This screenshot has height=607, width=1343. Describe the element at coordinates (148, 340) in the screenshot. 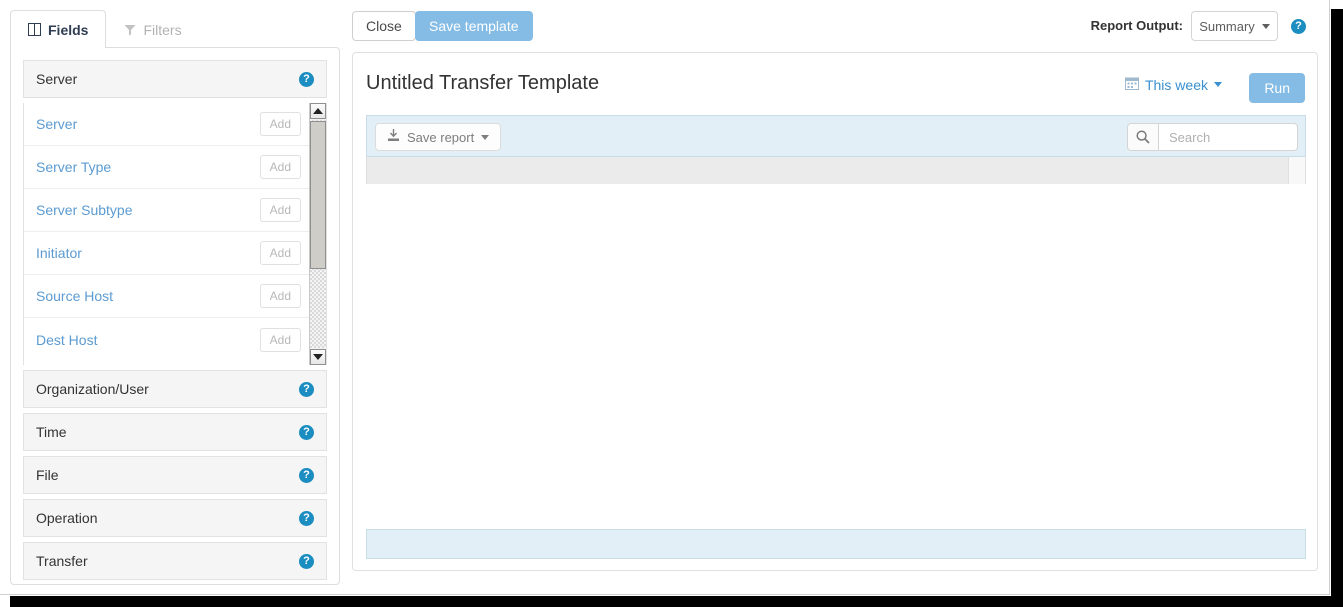

I see `field-label: Dest Host` at that location.